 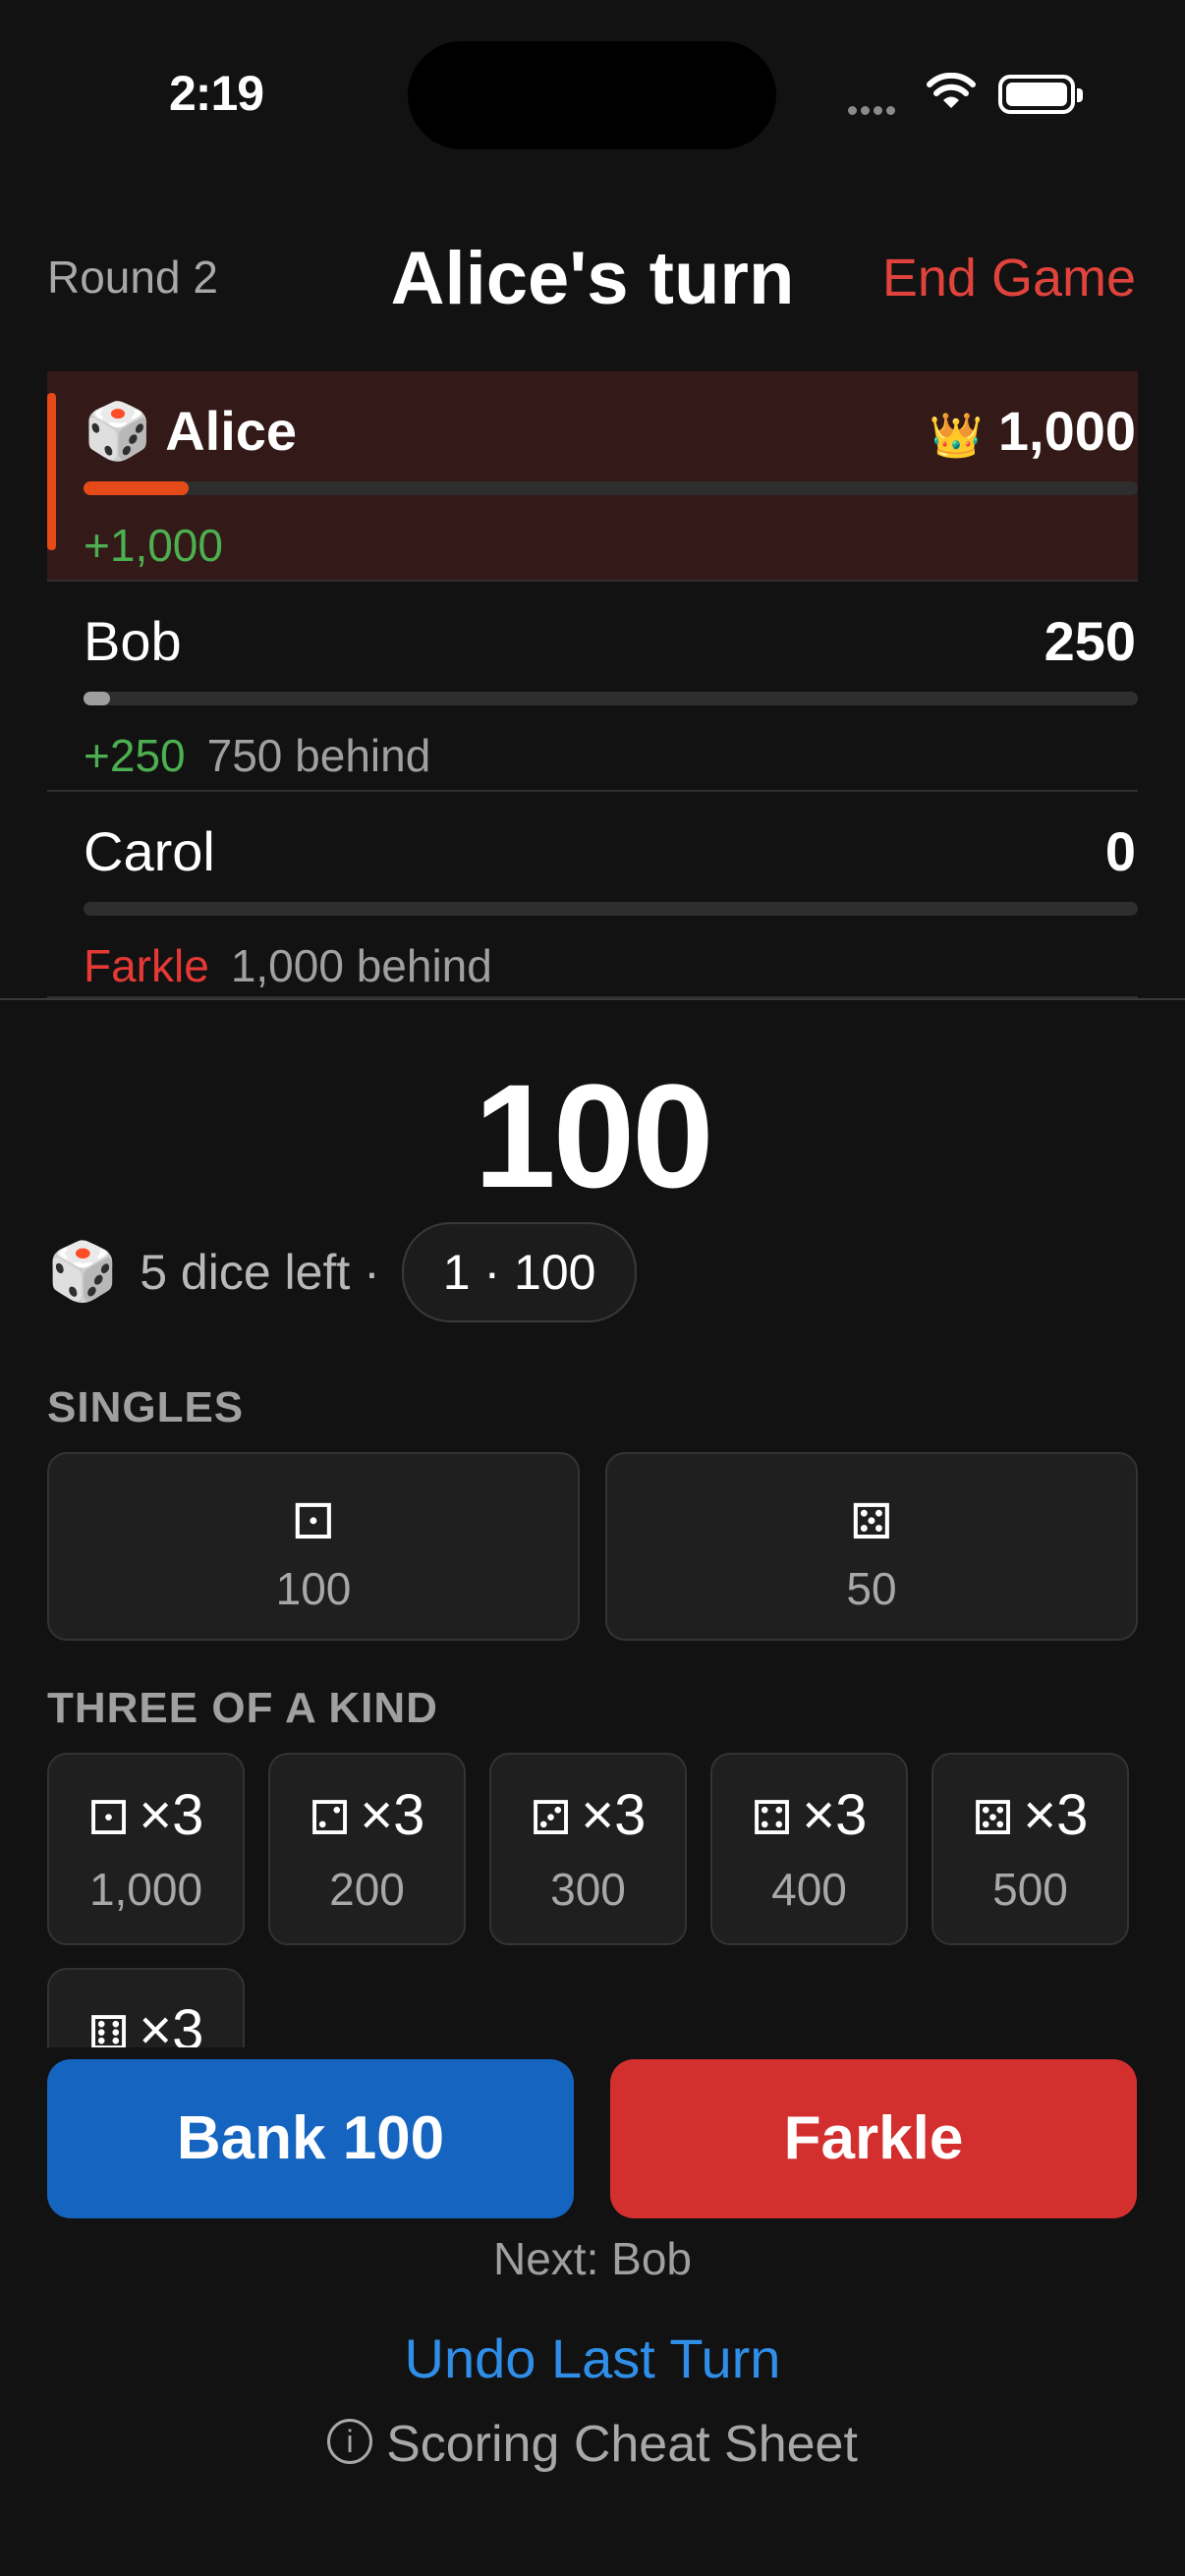 I want to click on round-label: Round 2, so click(x=133, y=277).